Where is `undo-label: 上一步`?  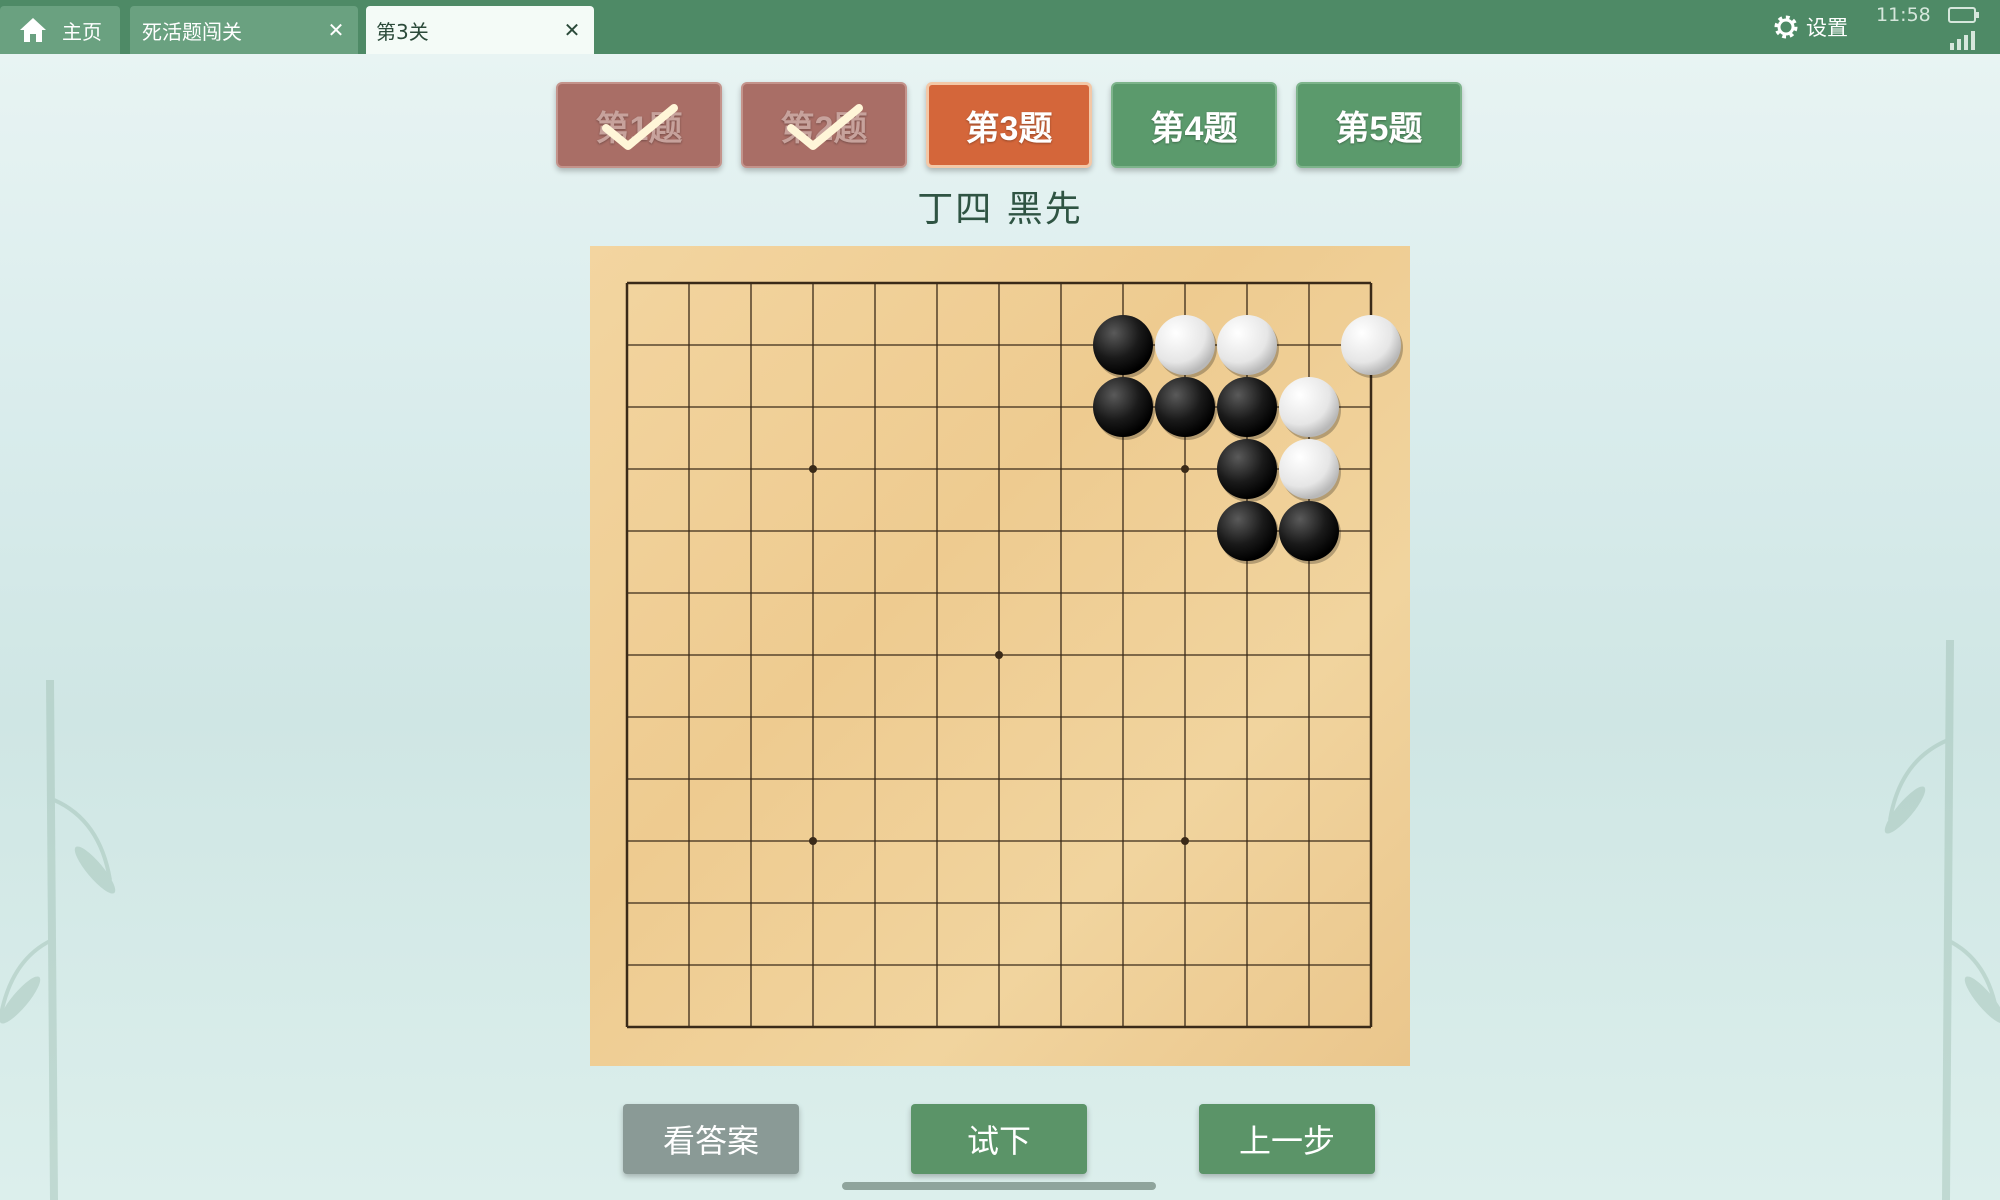
undo-label: 上一步 is located at coordinates (1286, 1141).